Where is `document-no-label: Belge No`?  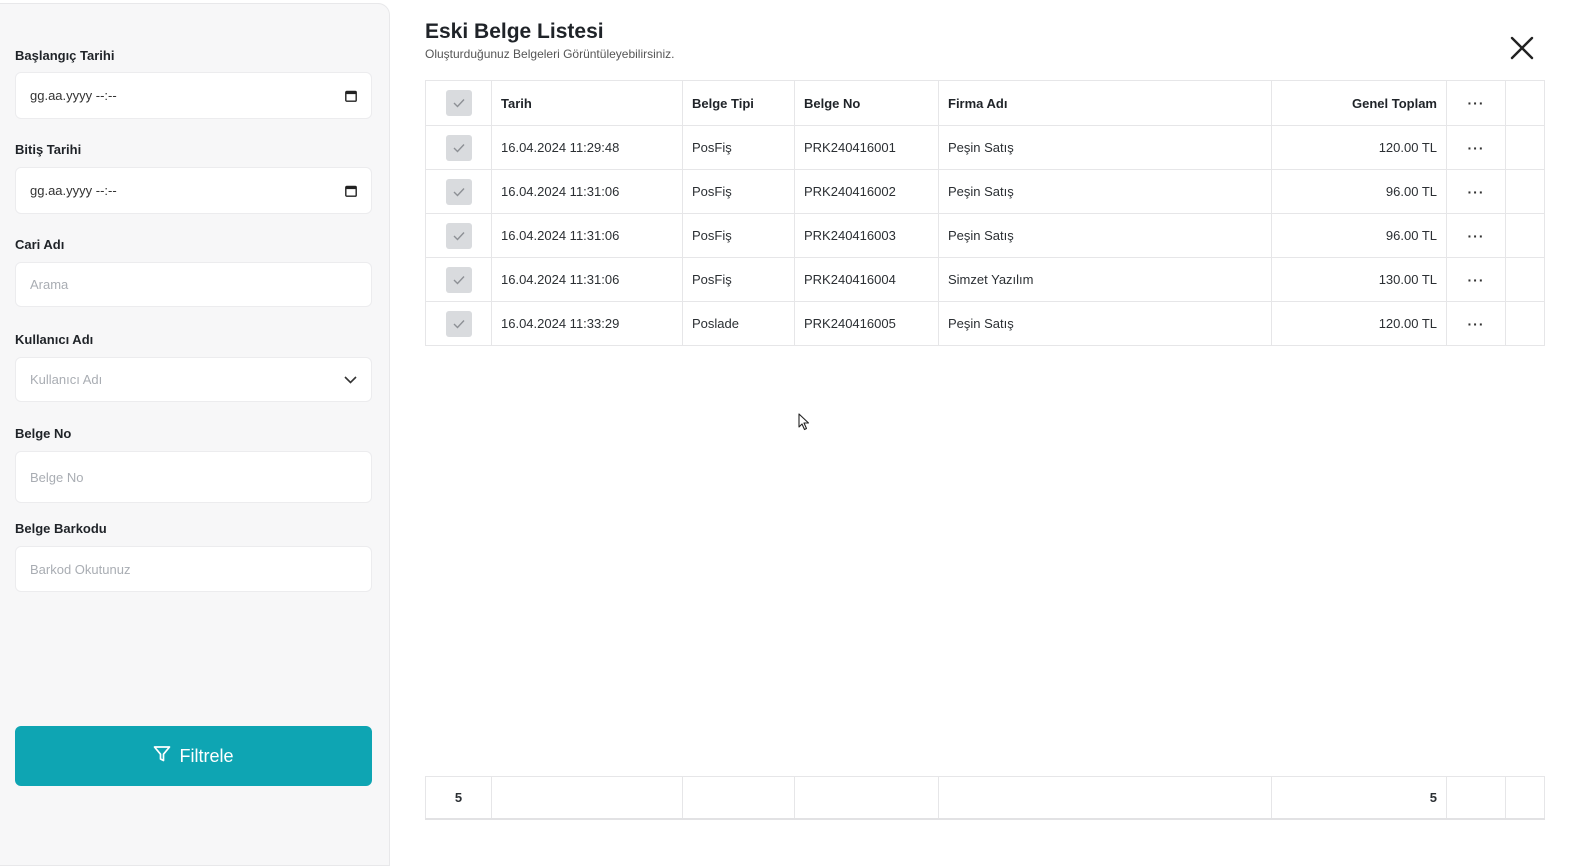 document-no-label: Belge No is located at coordinates (43, 433).